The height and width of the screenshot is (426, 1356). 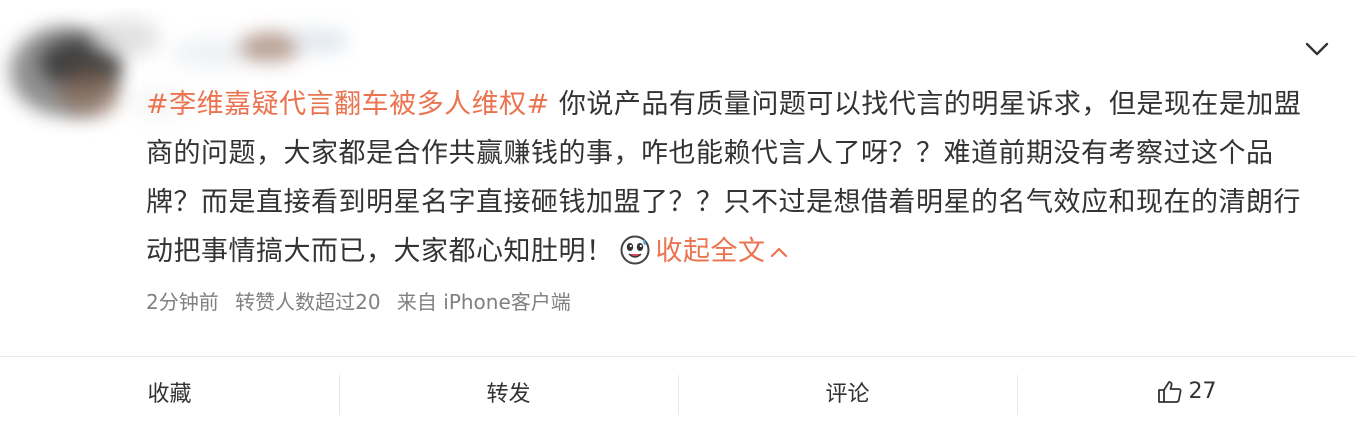 I want to click on collapse-full-text-link: 收起全文, so click(x=723, y=251).